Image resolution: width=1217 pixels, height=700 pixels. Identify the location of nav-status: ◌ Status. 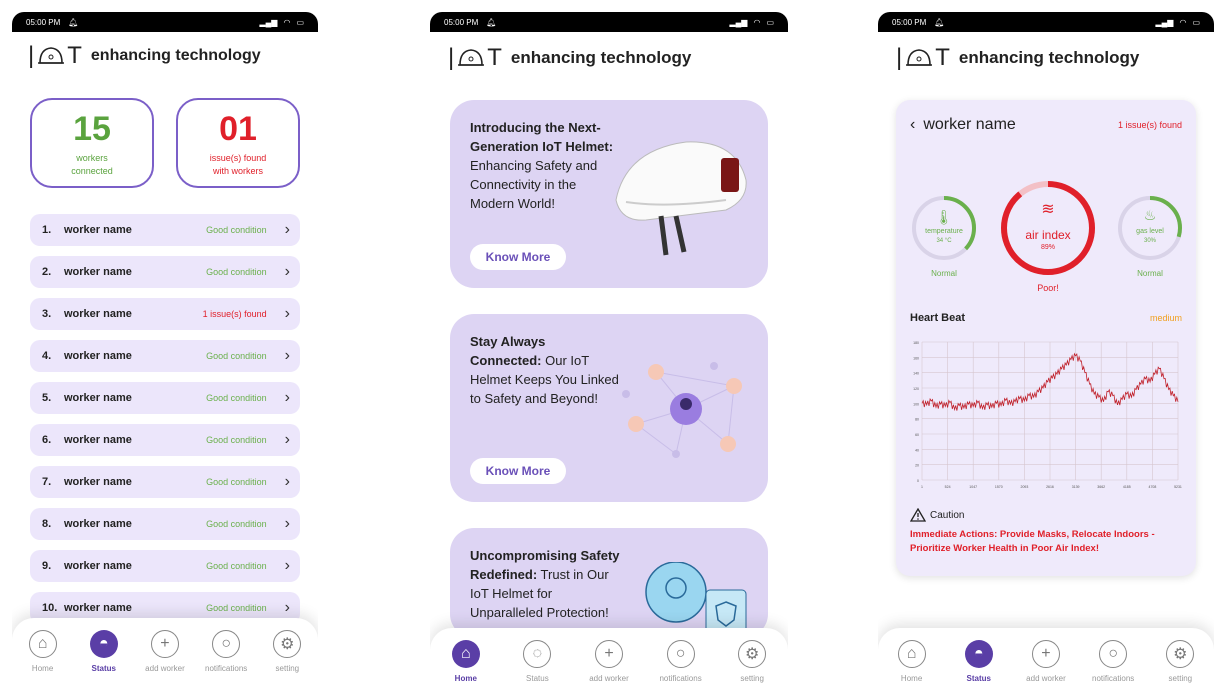
(537, 661).